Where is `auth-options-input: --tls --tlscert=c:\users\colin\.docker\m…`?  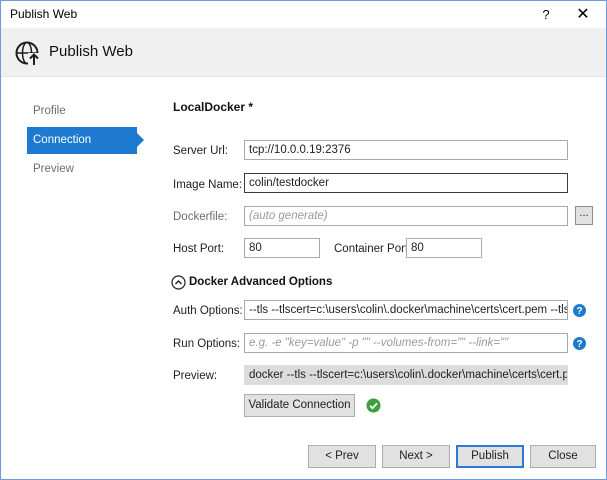
auth-options-input: --tls --tlscert=c:\users\colin\.docker\m… is located at coordinates (406, 310).